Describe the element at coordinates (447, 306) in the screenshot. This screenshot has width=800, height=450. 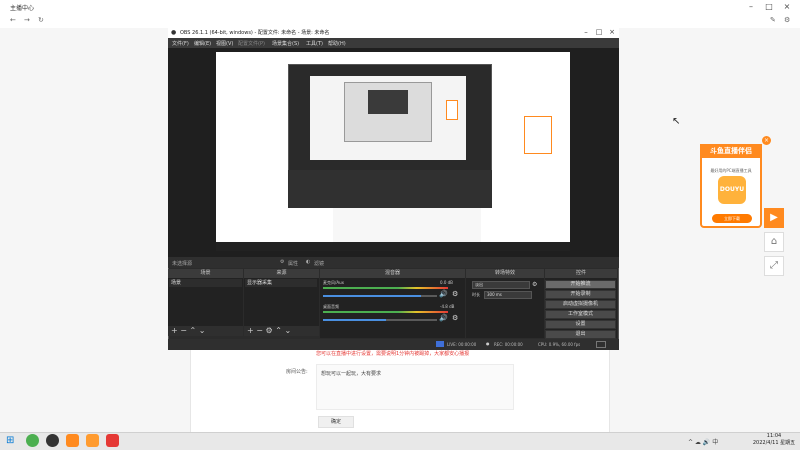
I see `mixer-channel-db: -4.8 dB` at that location.